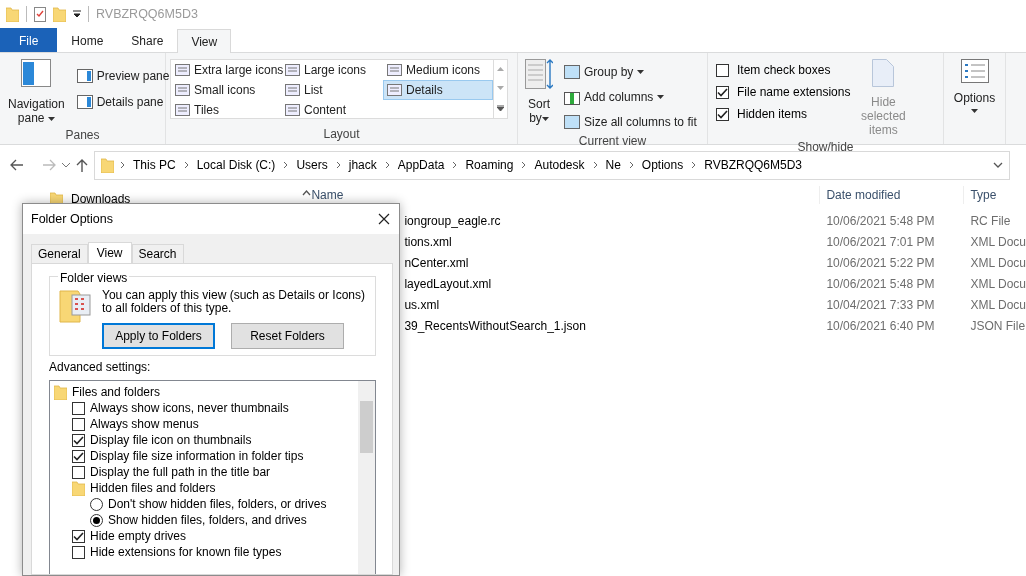 The height and width of the screenshot is (576, 1026). What do you see at coordinates (366, 427) in the screenshot?
I see `scrollbar-thumb` at bounding box center [366, 427].